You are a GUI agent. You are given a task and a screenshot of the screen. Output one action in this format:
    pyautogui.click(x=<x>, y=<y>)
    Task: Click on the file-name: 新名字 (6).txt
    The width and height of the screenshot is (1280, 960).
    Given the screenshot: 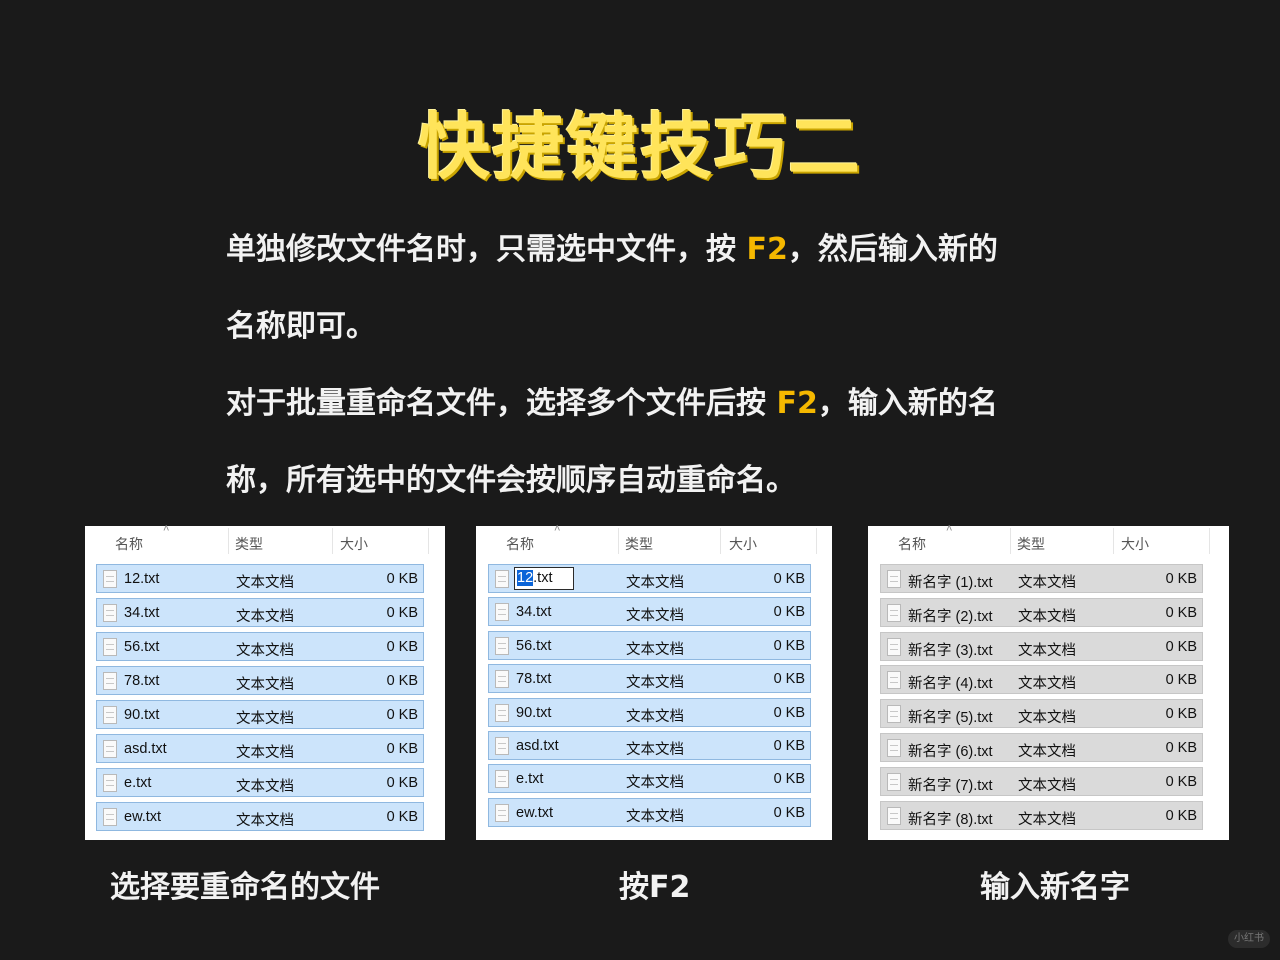 What is the action you would take?
    pyautogui.click(x=950, y=752)
    